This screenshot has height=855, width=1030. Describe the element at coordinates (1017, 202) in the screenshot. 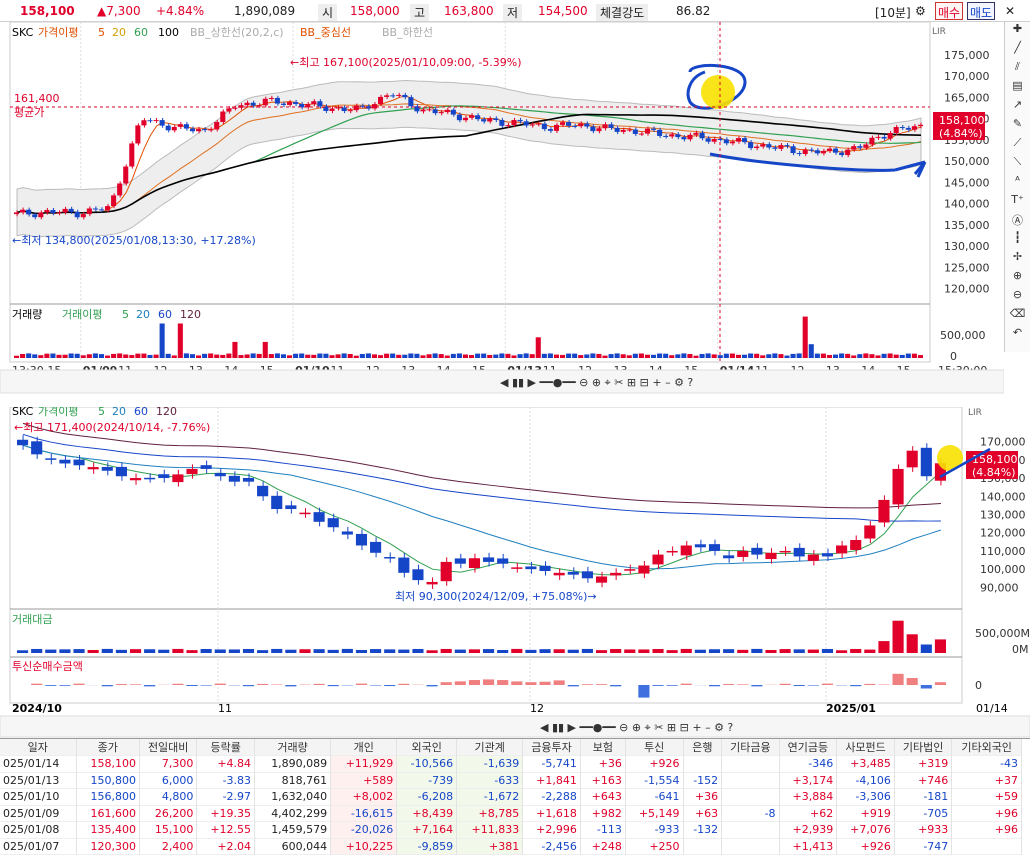

I see `text-icon: T⁺` at that location.